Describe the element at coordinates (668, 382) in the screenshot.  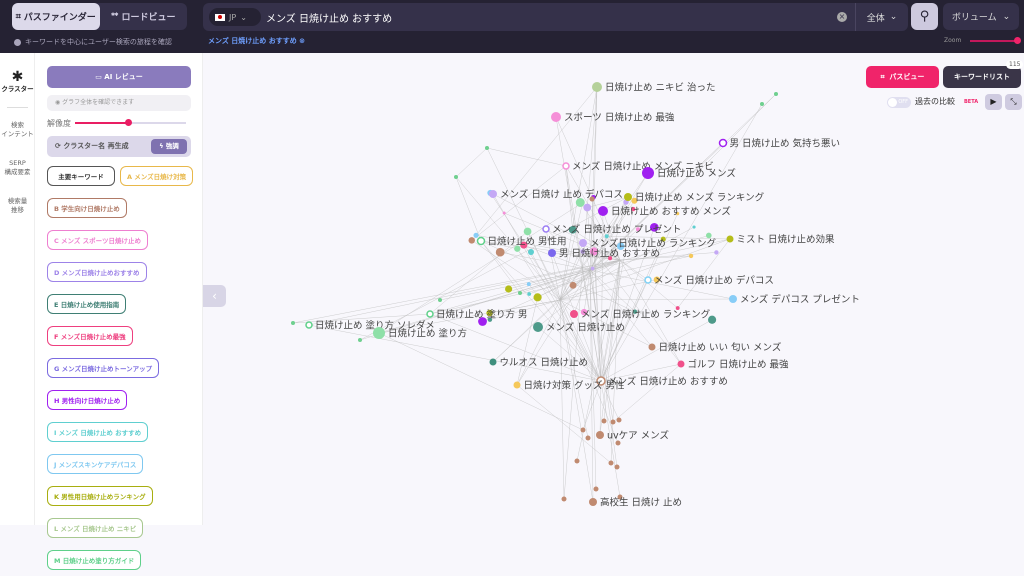
I see `graph-node-label: メンズ 日焼け止め おすすめ` at that location.